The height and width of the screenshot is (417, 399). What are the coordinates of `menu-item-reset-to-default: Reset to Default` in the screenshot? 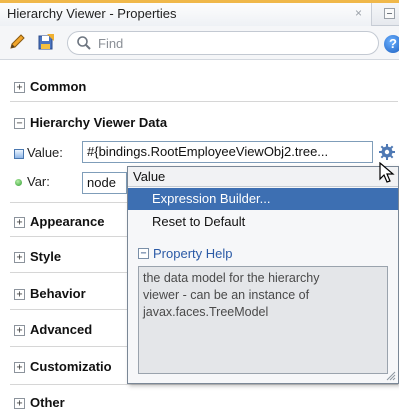 It's located at (263, 222).